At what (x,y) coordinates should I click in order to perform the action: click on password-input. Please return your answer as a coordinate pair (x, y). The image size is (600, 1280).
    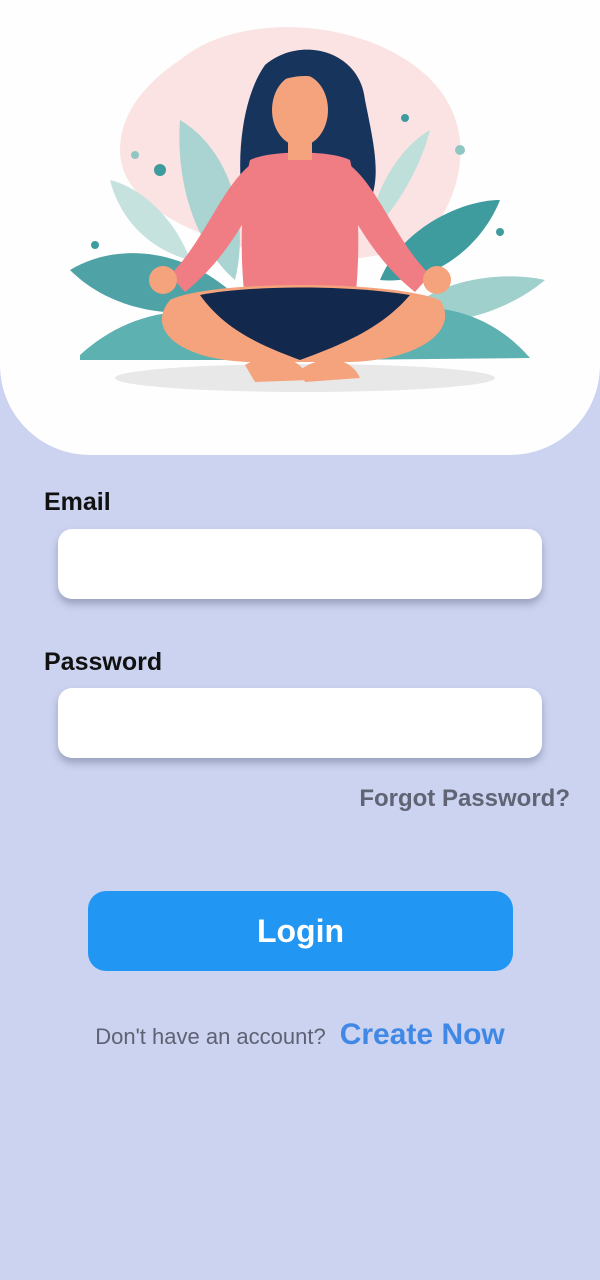
    Looking at the image, I should click on (300, 723).